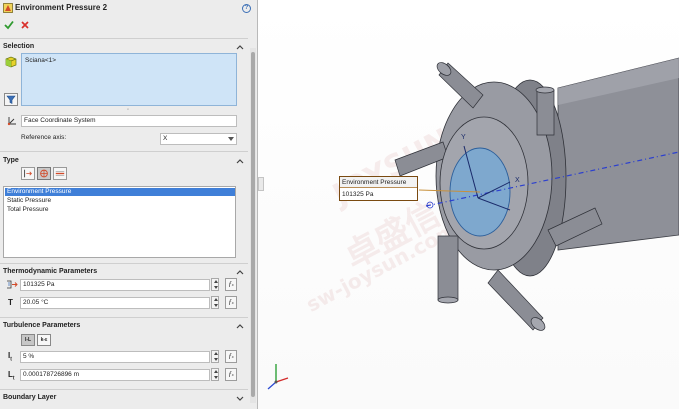  What do you see at coordinates (8, 8) in the screenshot?
I see `boundary-condition-icon` at bounding box center [8, 8].